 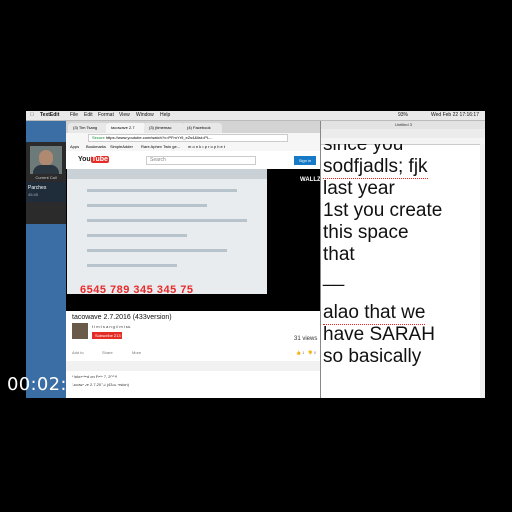 I want to click on subscribe-label: Subscribe, so click(x=104, y=335).